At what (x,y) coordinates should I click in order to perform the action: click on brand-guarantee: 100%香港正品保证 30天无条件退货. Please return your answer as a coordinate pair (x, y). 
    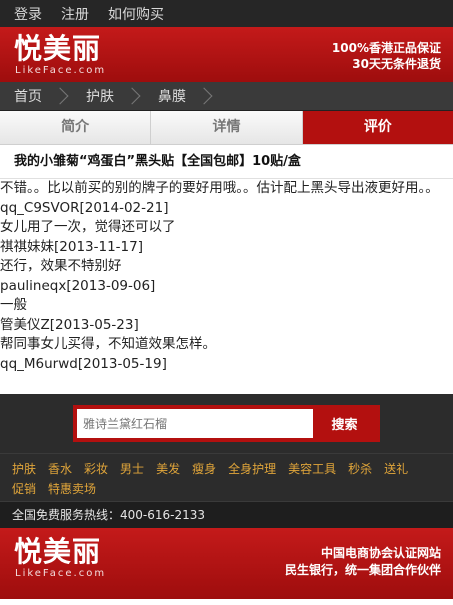
    Looking at the image, I should click on (386, 56).